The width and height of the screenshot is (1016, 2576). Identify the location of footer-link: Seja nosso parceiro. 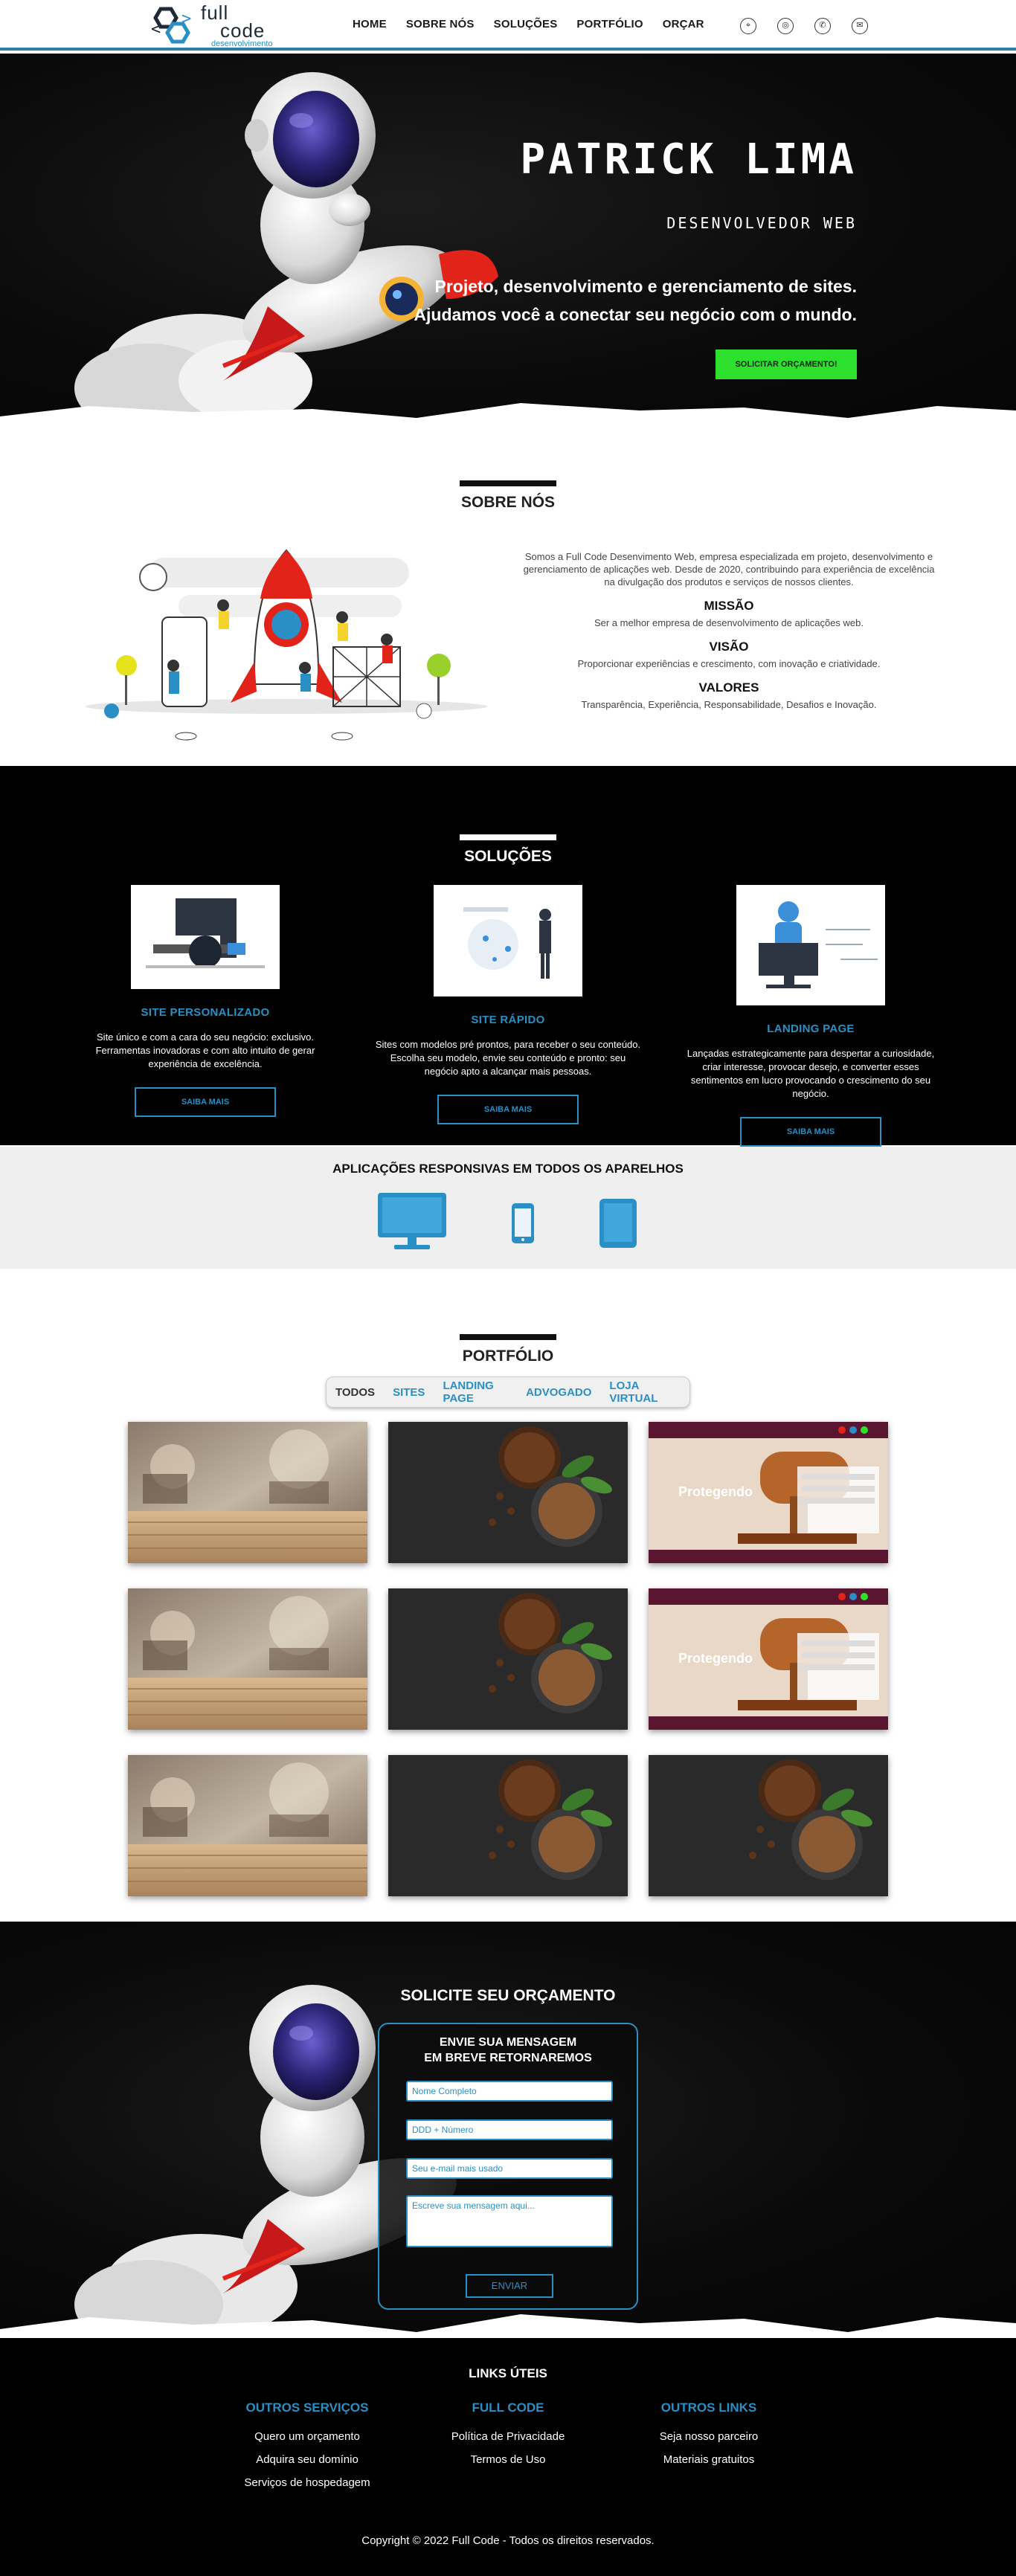
(709, 2436).